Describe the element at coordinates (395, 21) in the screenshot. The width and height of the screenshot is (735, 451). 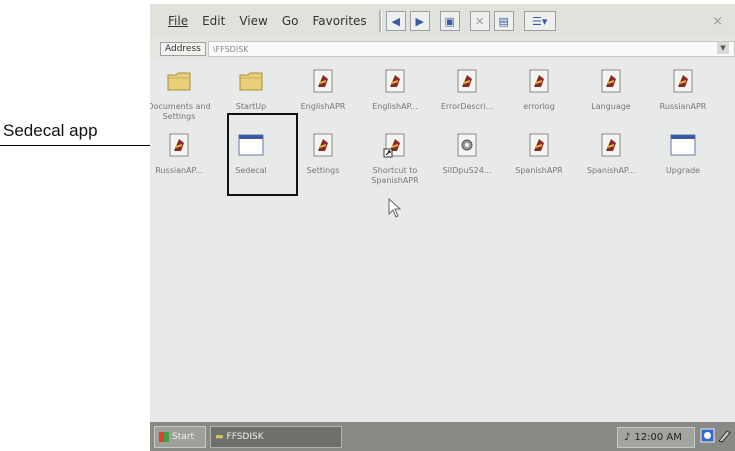
I see `back-icon: ◀` at that location.